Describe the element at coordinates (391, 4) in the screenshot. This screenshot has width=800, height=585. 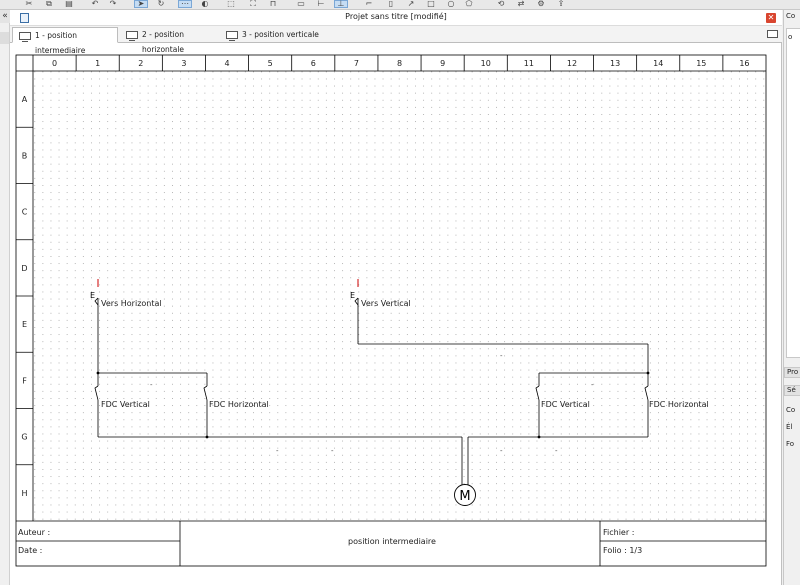
I see `rectangle-icon: ▯` at that location.